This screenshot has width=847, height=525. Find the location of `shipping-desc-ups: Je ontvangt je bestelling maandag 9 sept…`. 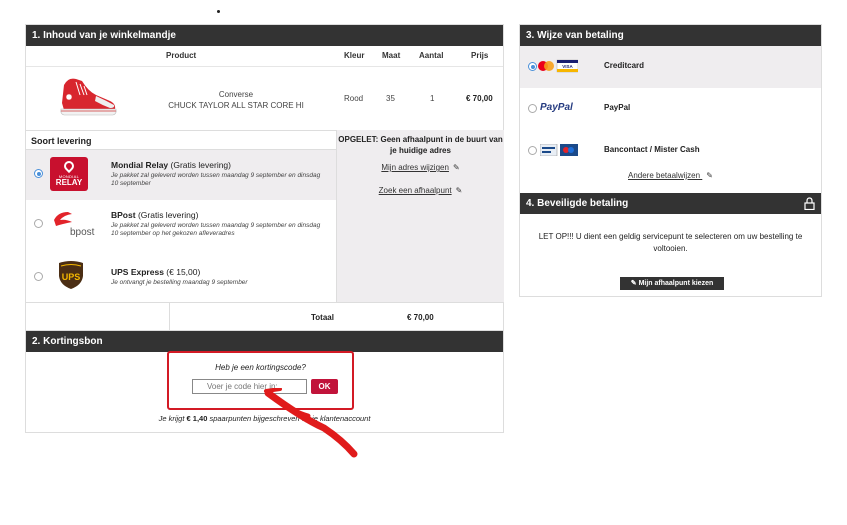

shipping-desc-ups: Je ontvangt je bestelling maandag 9 sept… is located at coordinates (179, 282).